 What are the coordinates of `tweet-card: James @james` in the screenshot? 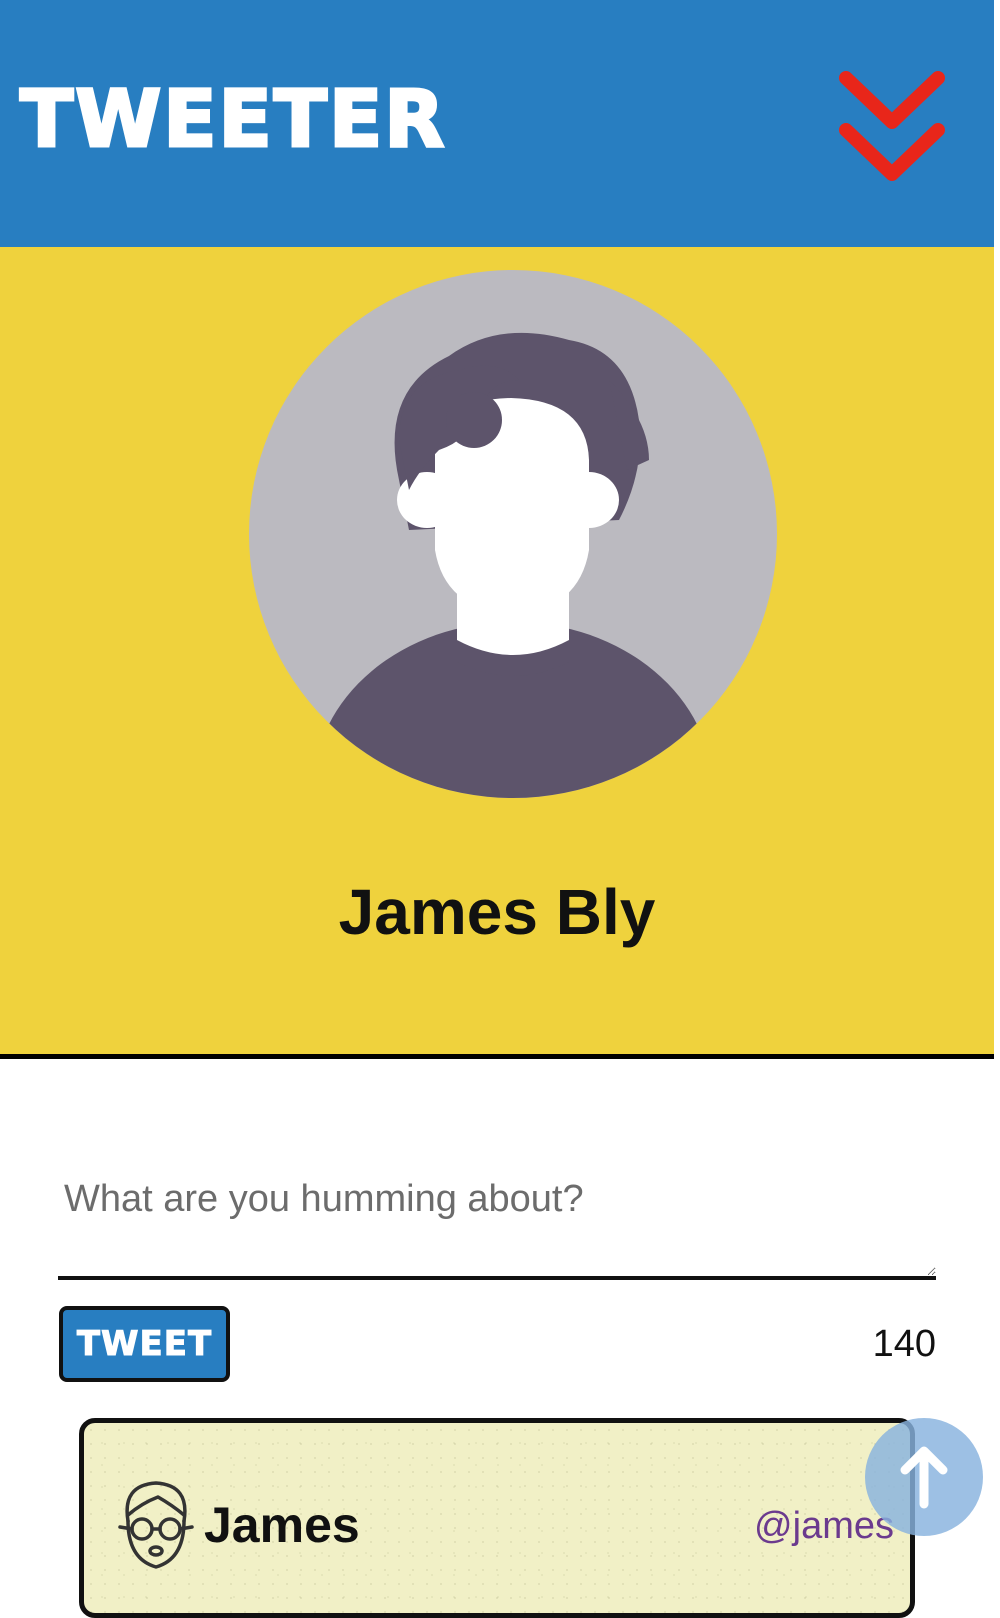 It's located at (497, 1518).